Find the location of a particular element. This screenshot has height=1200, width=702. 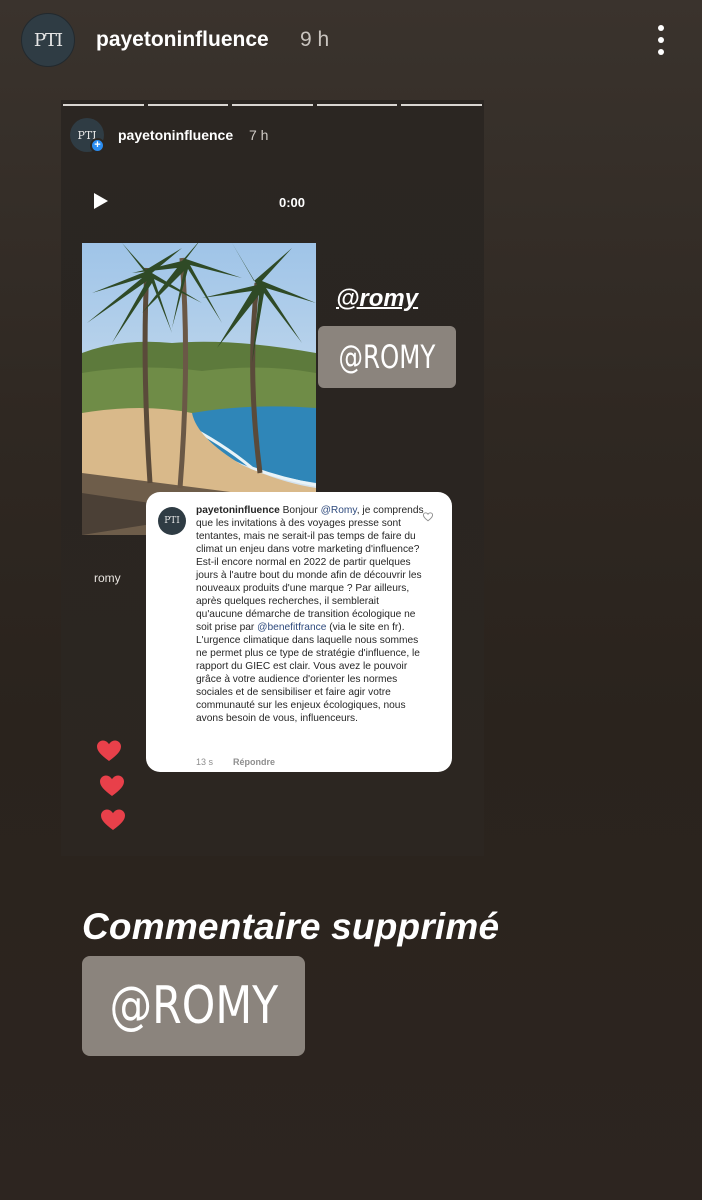

romy-mention-sticker-large: @ROMY is located at coordinates (193, 1006).